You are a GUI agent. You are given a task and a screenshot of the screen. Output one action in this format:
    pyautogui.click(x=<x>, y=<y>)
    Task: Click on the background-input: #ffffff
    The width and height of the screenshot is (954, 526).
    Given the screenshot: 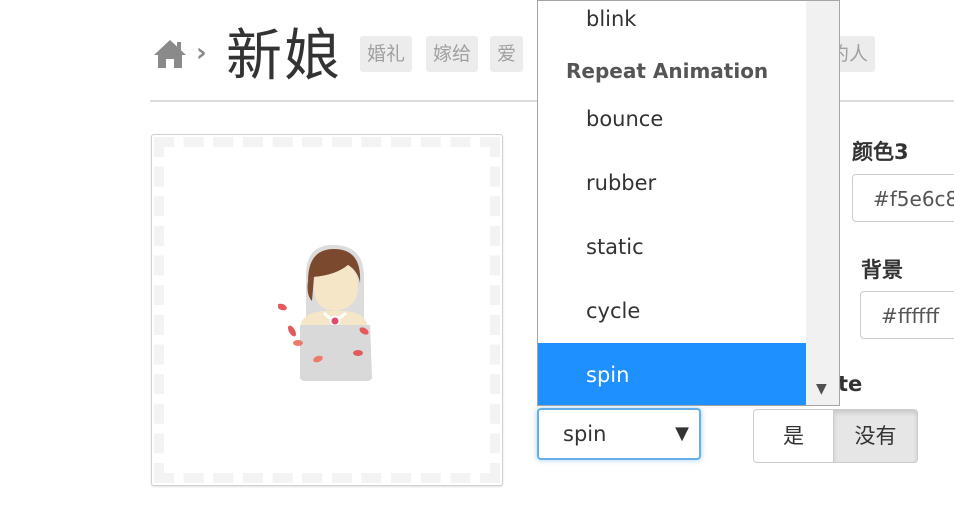 What is the action you would take?
    pyautogui.click(x=907, y=315)
    